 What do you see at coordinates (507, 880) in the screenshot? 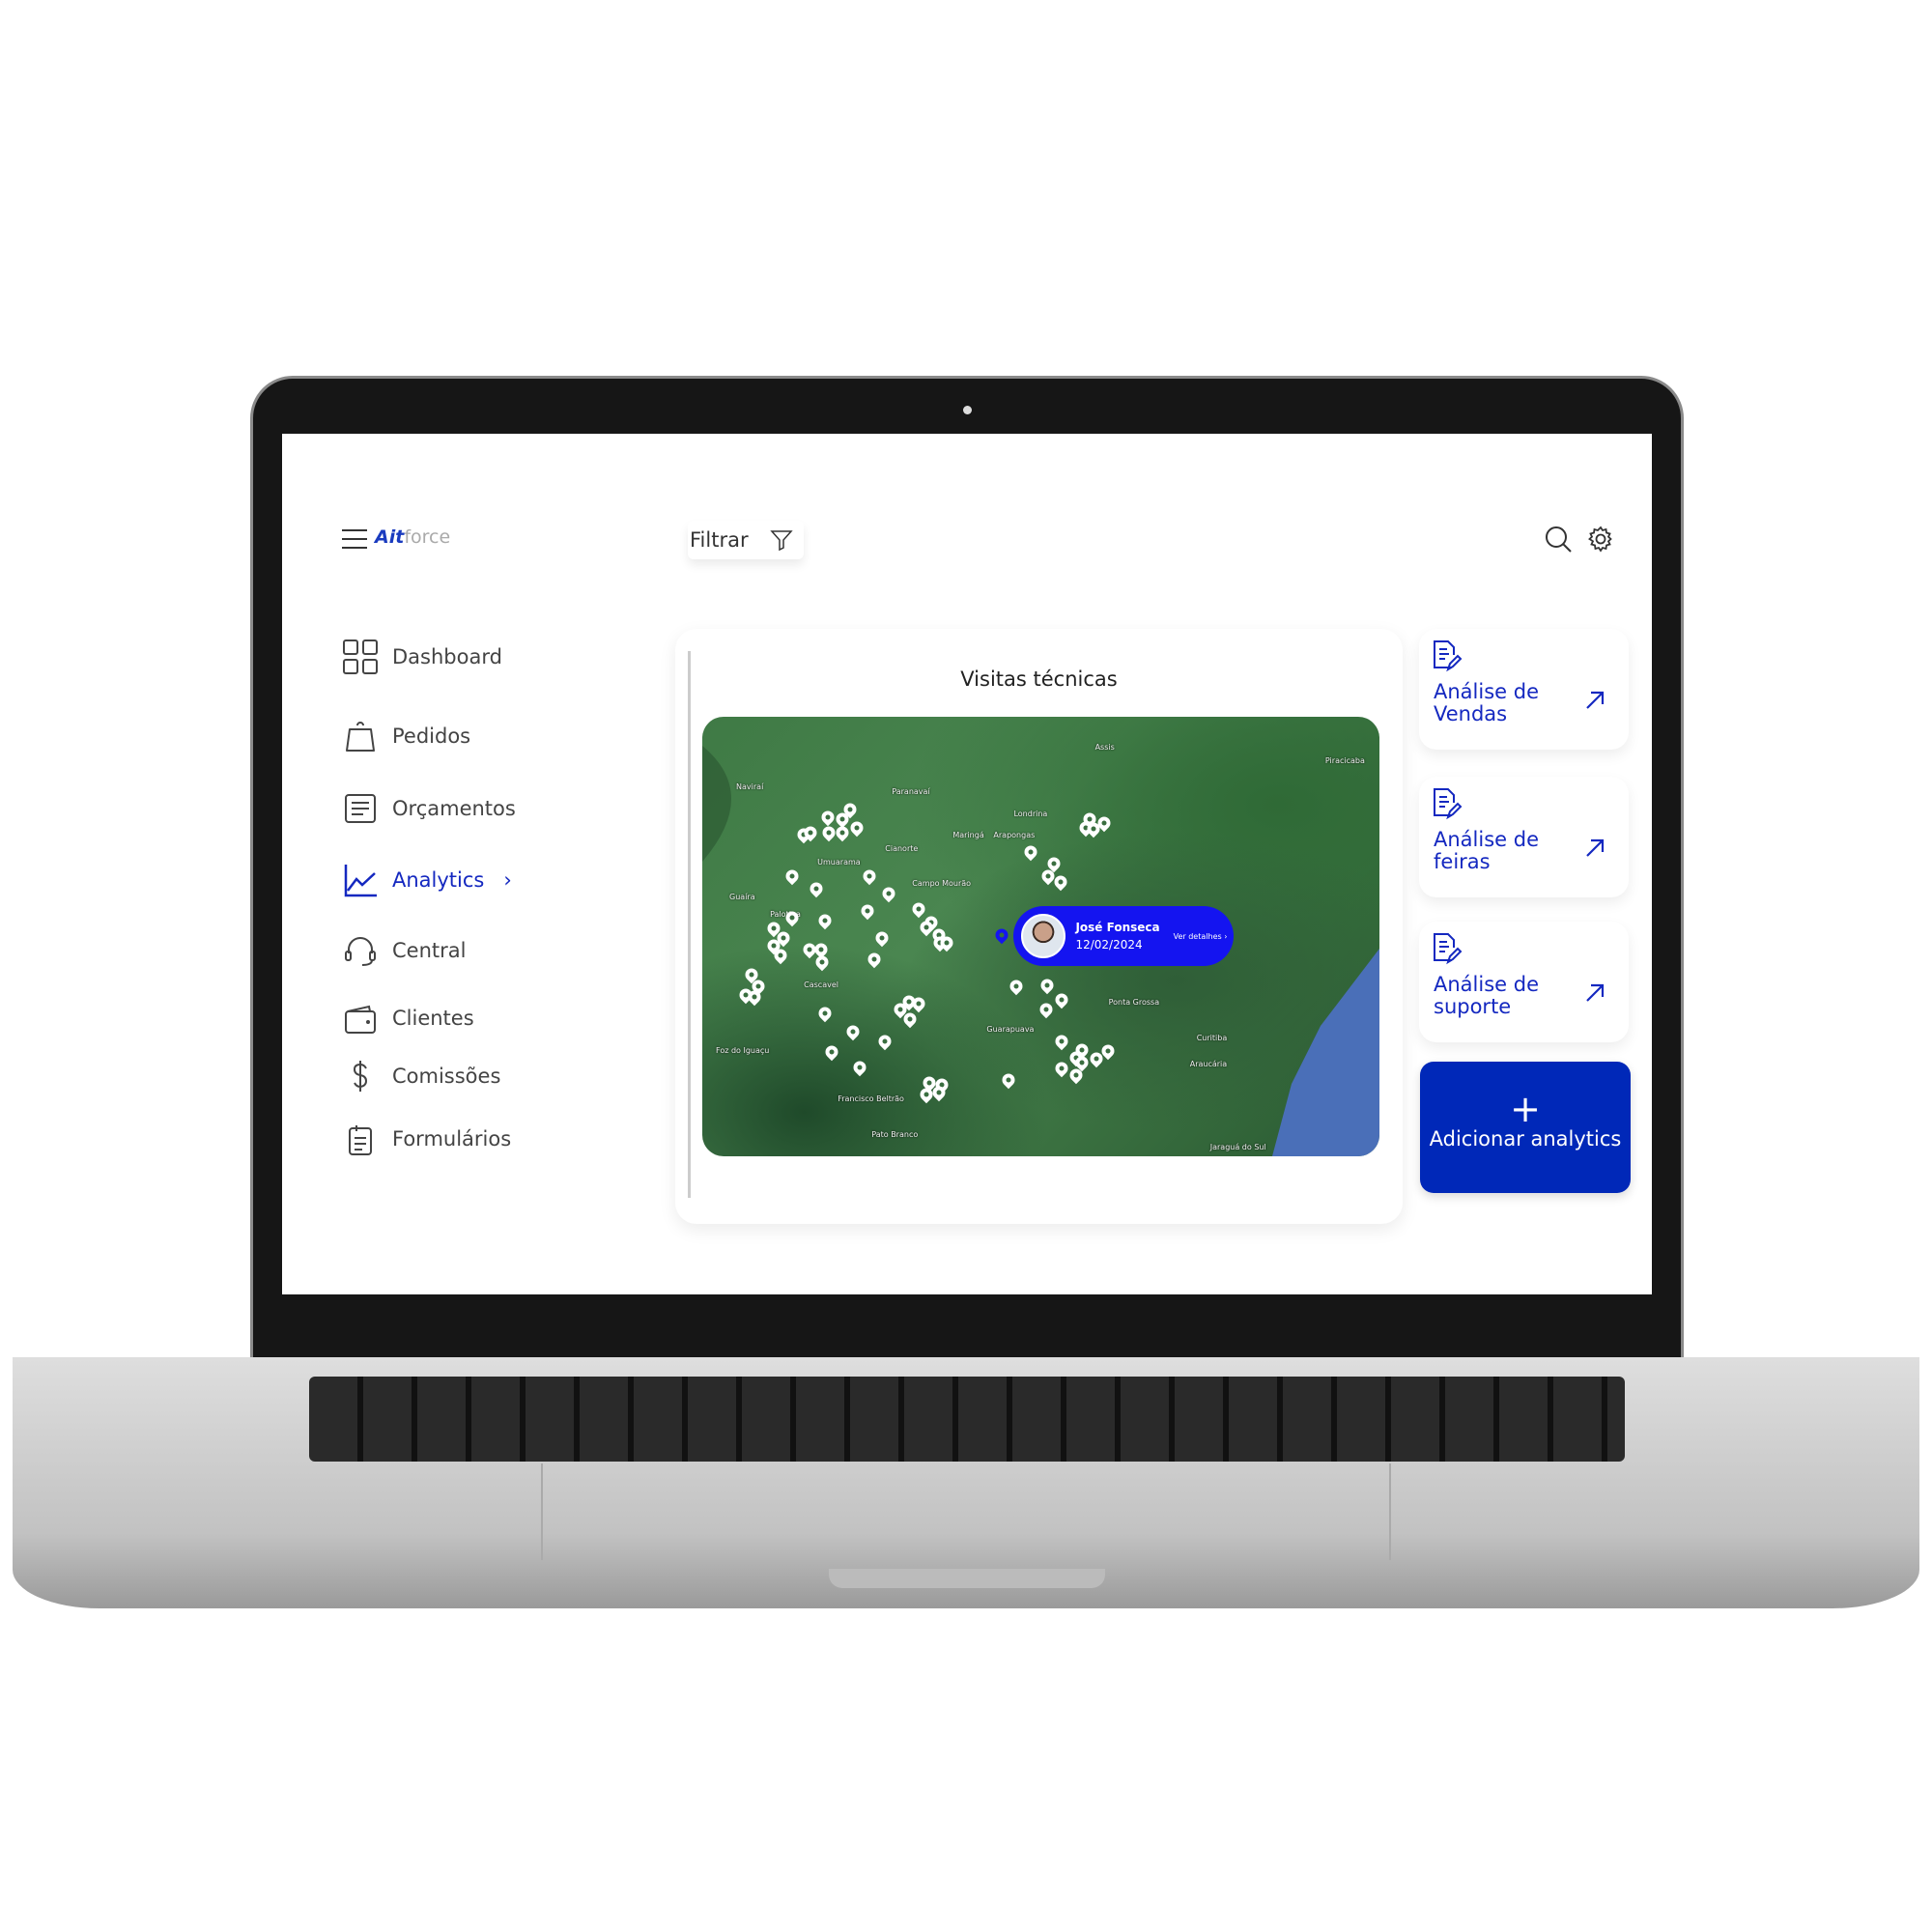
I see `chevron-right-icon: ›` at bounding box center [507, 880].